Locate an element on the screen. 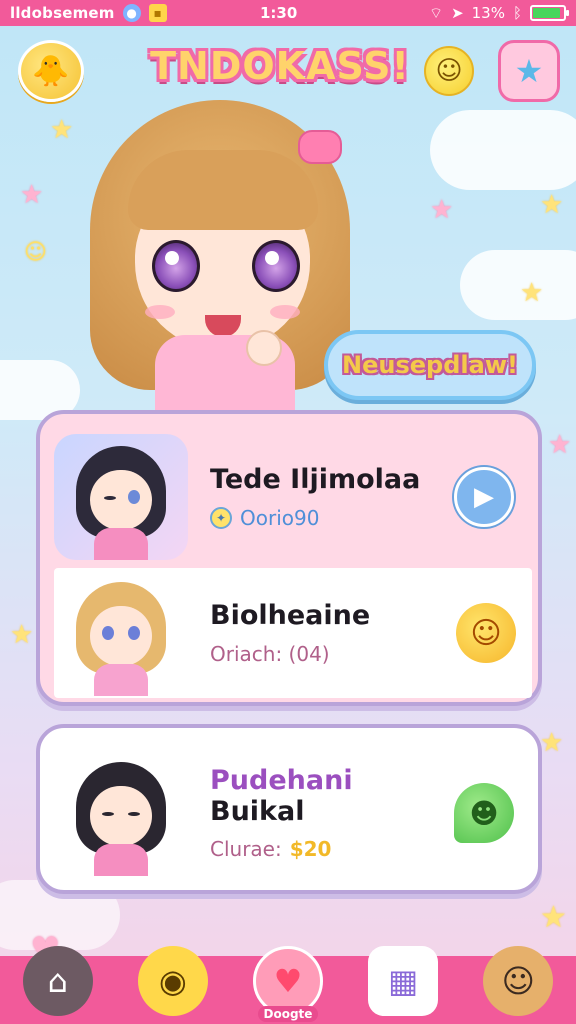 The width and height of the screenshot is (576, 1024). list-item: Tede Iljimolaa ✦ Oorio90 ▶ is located at coordinates (292, 497).